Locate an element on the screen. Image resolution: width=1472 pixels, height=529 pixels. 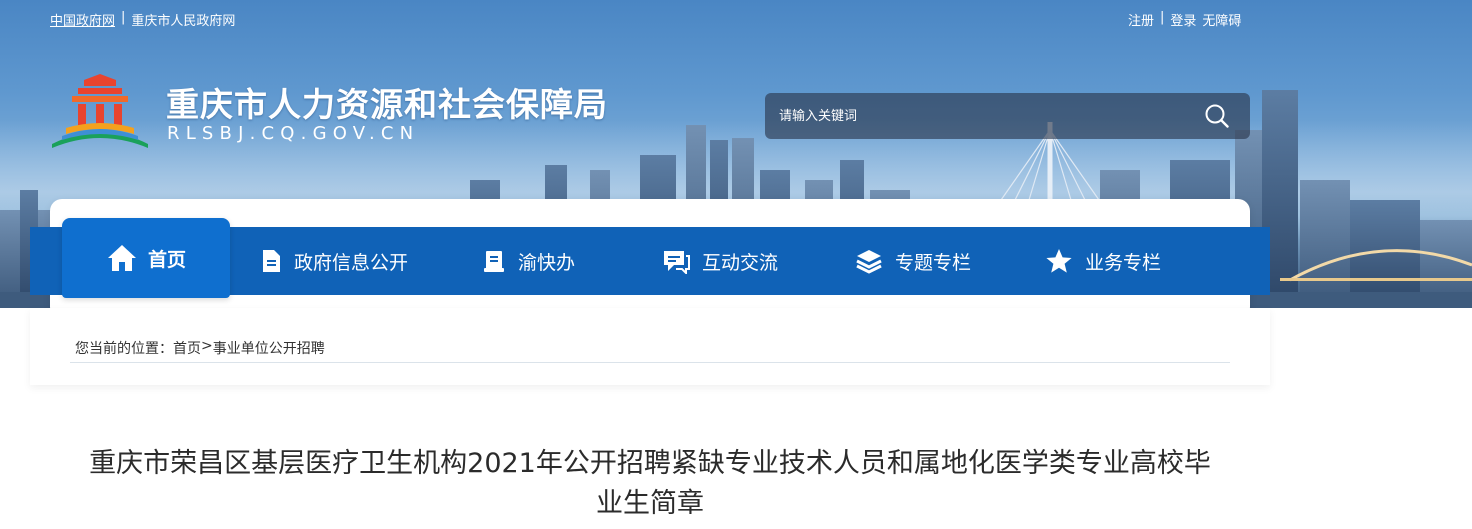
nav-item-business: 业务专栏 is located at coordinates (1103, 261).